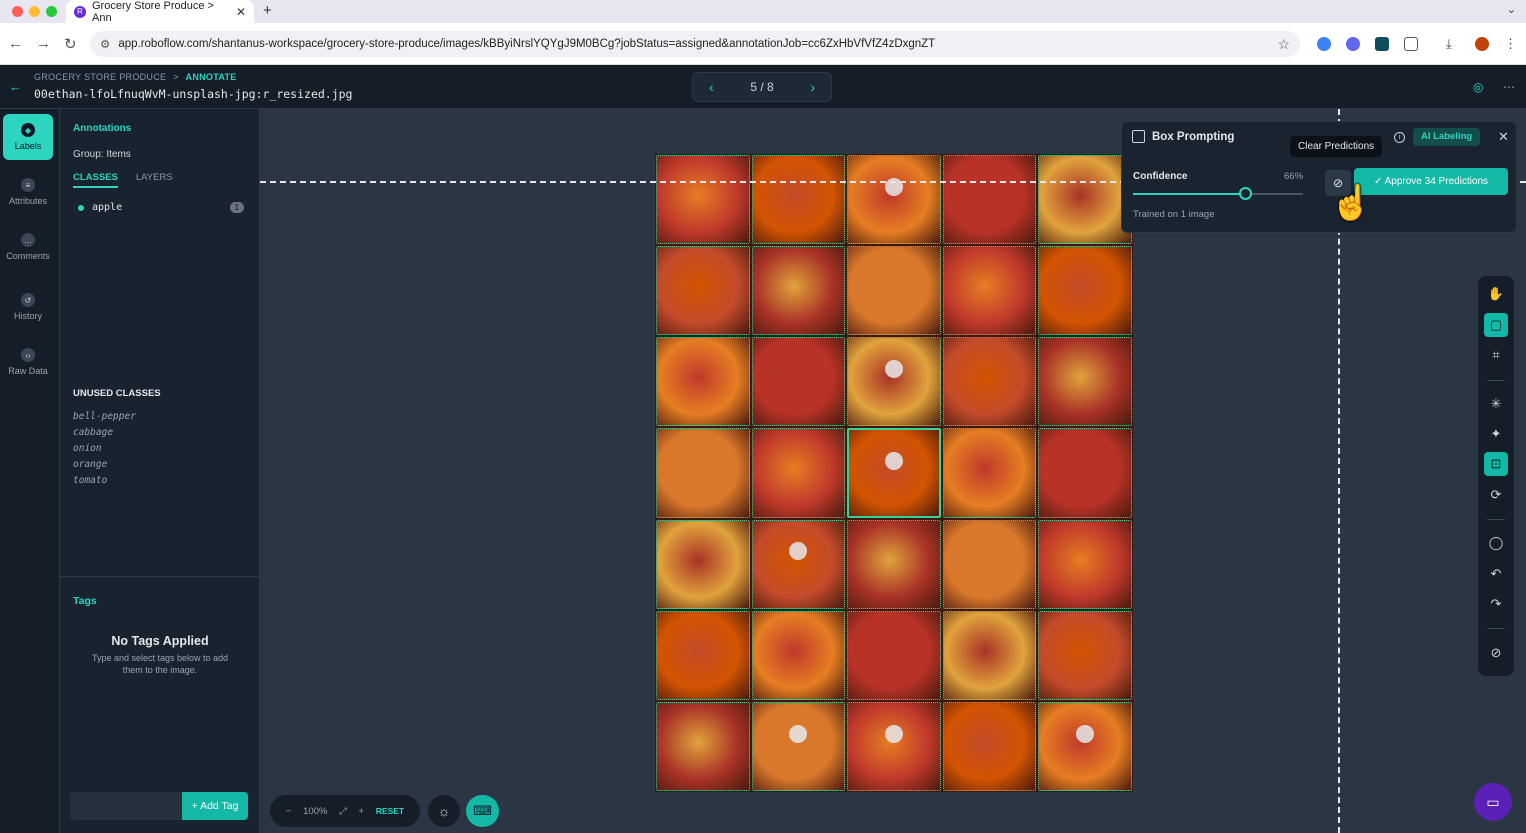  What do you see at coordinates (1496, 434) in the screenshot?
I see `magic-wand-icon: ✦` at bounding box center [1496, 434].